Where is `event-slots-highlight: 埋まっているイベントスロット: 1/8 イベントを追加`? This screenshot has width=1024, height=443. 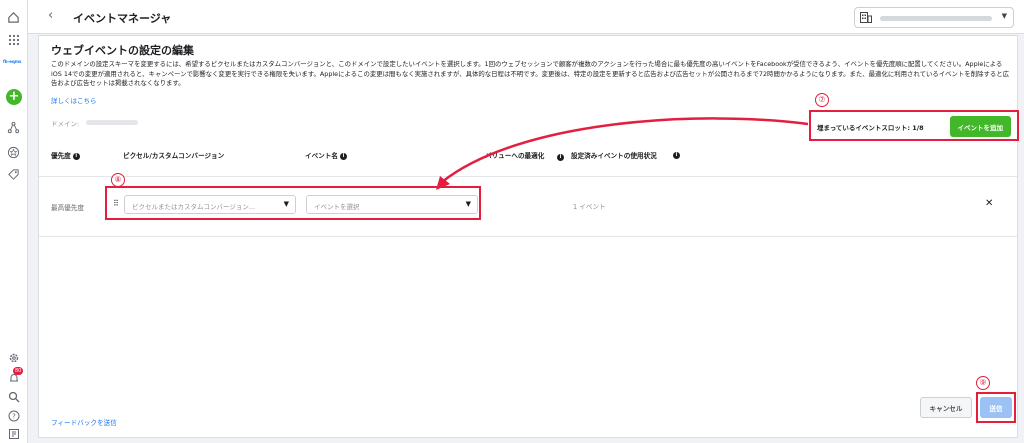 event-slots-highlight: 埋まっているイベントスロット: 1/8 イベントを追加 is located at coordinates (914, 125).